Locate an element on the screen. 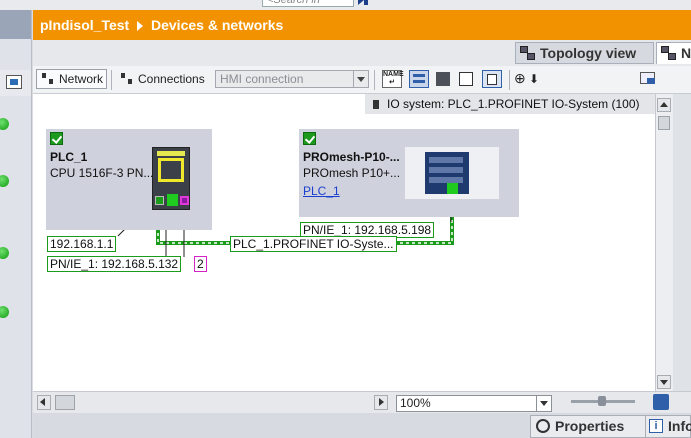 This screenshot has width=691, height=438. plc-pn-interface-label: PN/IE_1: 192.168.5.132 is located at coordinates (114, 264).